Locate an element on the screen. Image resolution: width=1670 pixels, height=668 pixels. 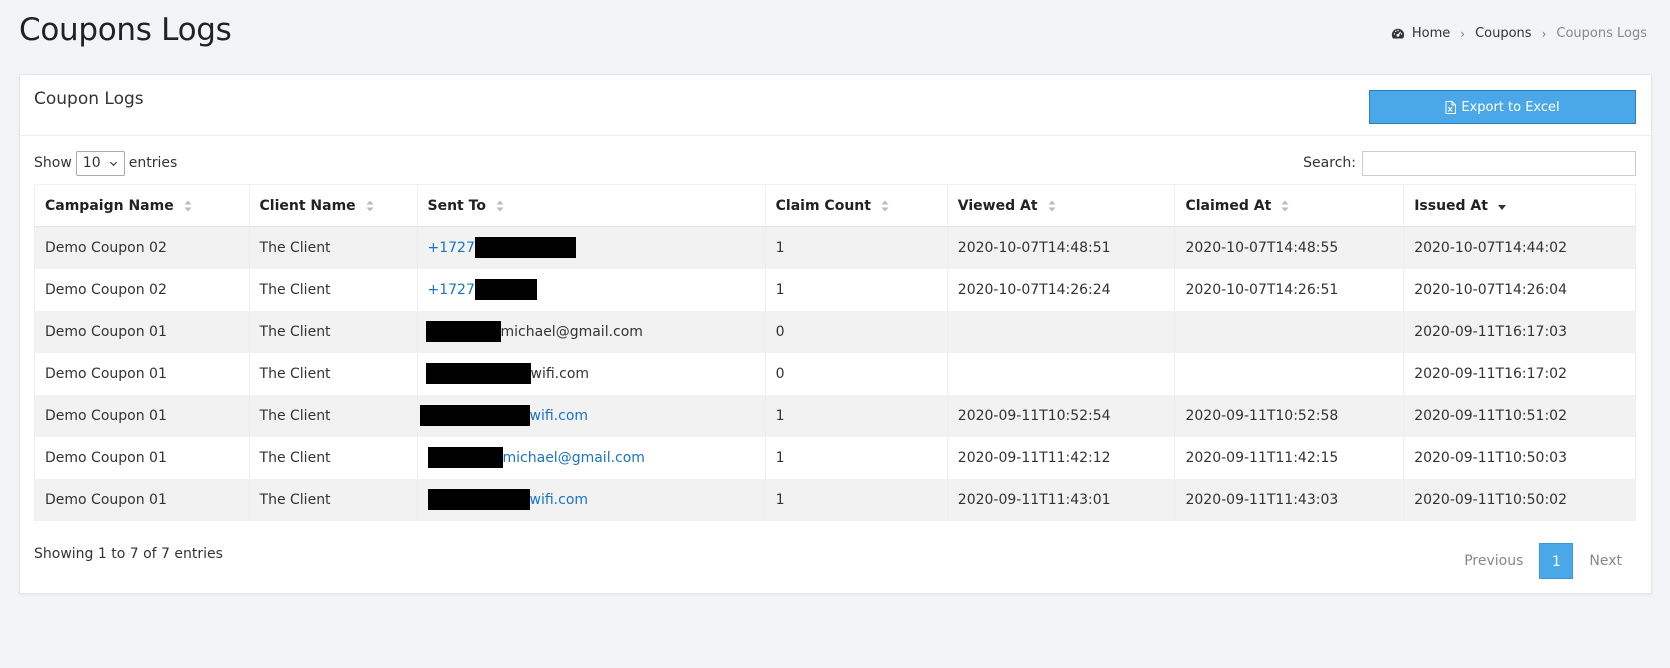
viewed-at-cell: 2020-09-11T11:42:12 is located at coordinates (1061, 457).